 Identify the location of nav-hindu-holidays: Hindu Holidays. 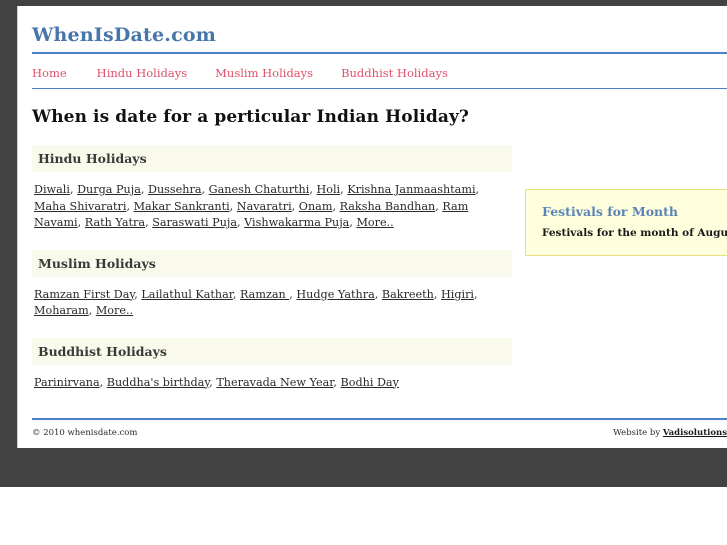
(142, 73).